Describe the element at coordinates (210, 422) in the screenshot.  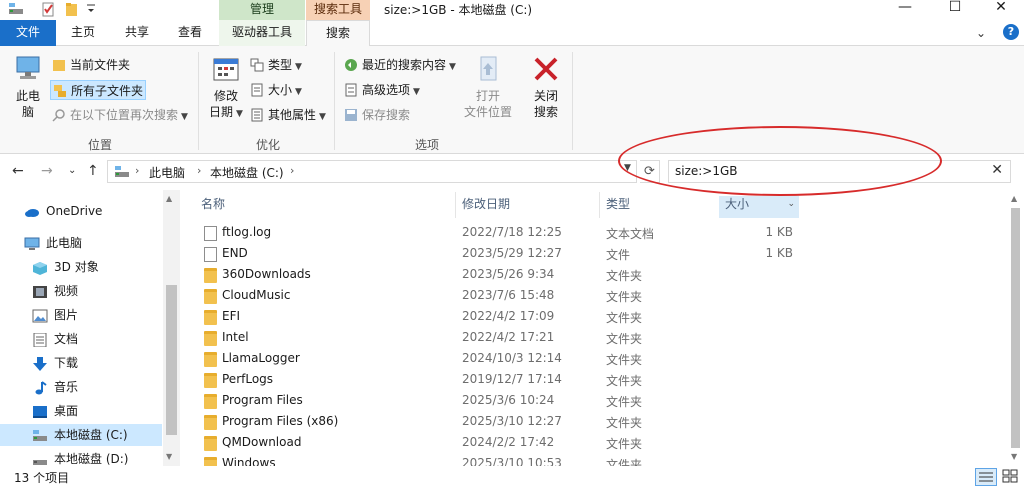
I see `folder-icon` at that location.